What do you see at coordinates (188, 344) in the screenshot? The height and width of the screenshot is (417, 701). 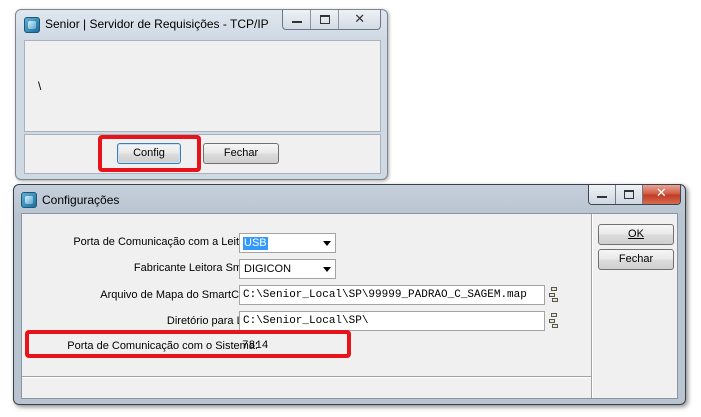 I see `porta-sistema-highlight-box` at bounding box center [188, 344].